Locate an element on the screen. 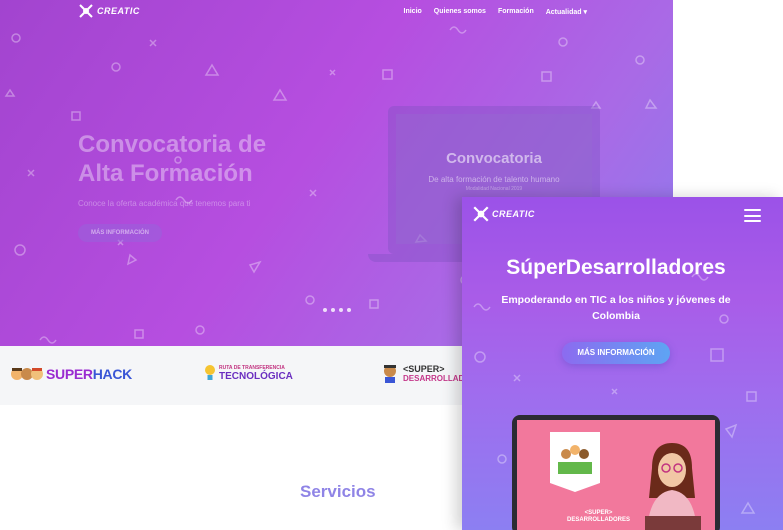 Image resolution: width=783 pixels, height=530 pixels. mobile-creatic-logo: CREATIC is located at coordinates (503, 214).